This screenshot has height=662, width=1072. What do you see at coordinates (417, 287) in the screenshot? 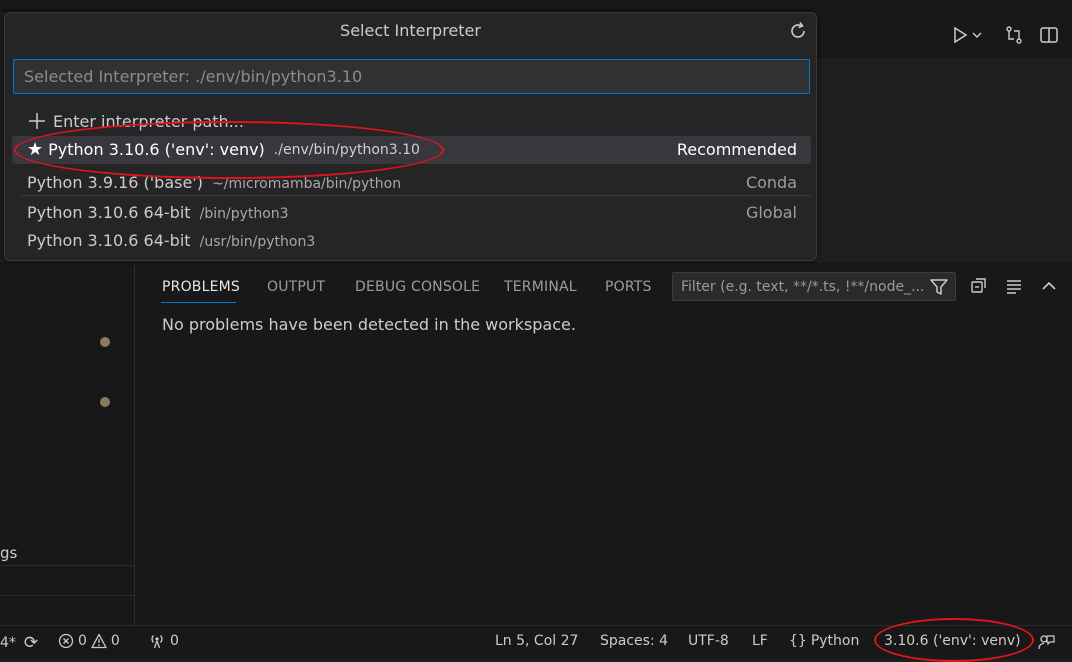
I see `tab-debug-console: DEBUG CONSOLE` at bounding box center [417, 287].